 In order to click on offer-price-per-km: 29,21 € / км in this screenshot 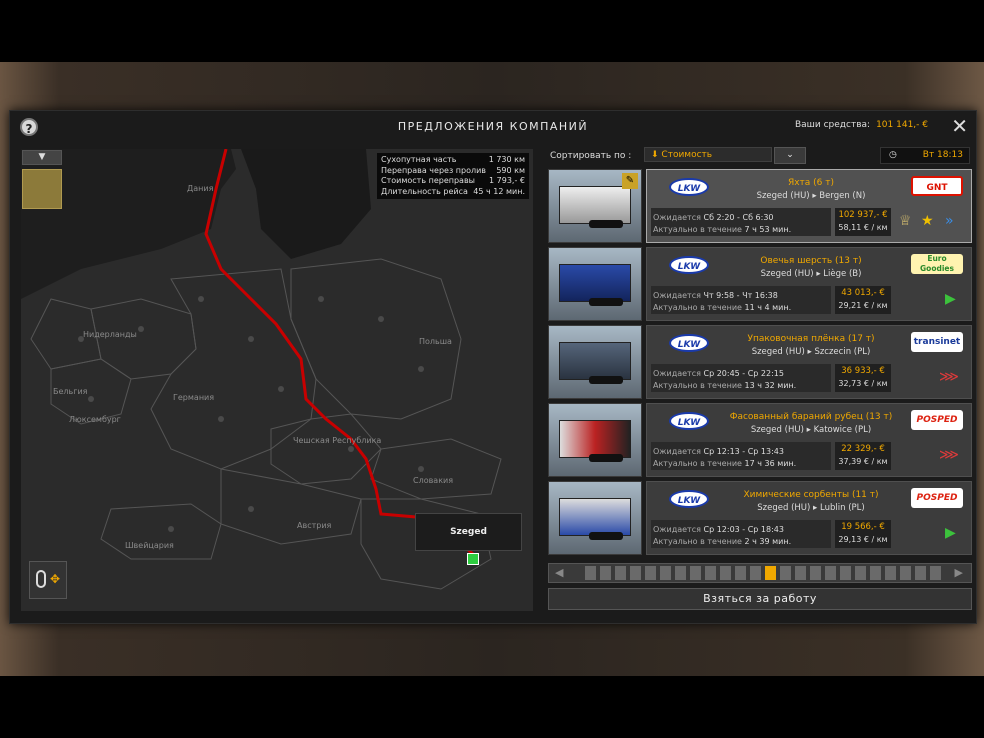, I will do `click(863, 305)`.